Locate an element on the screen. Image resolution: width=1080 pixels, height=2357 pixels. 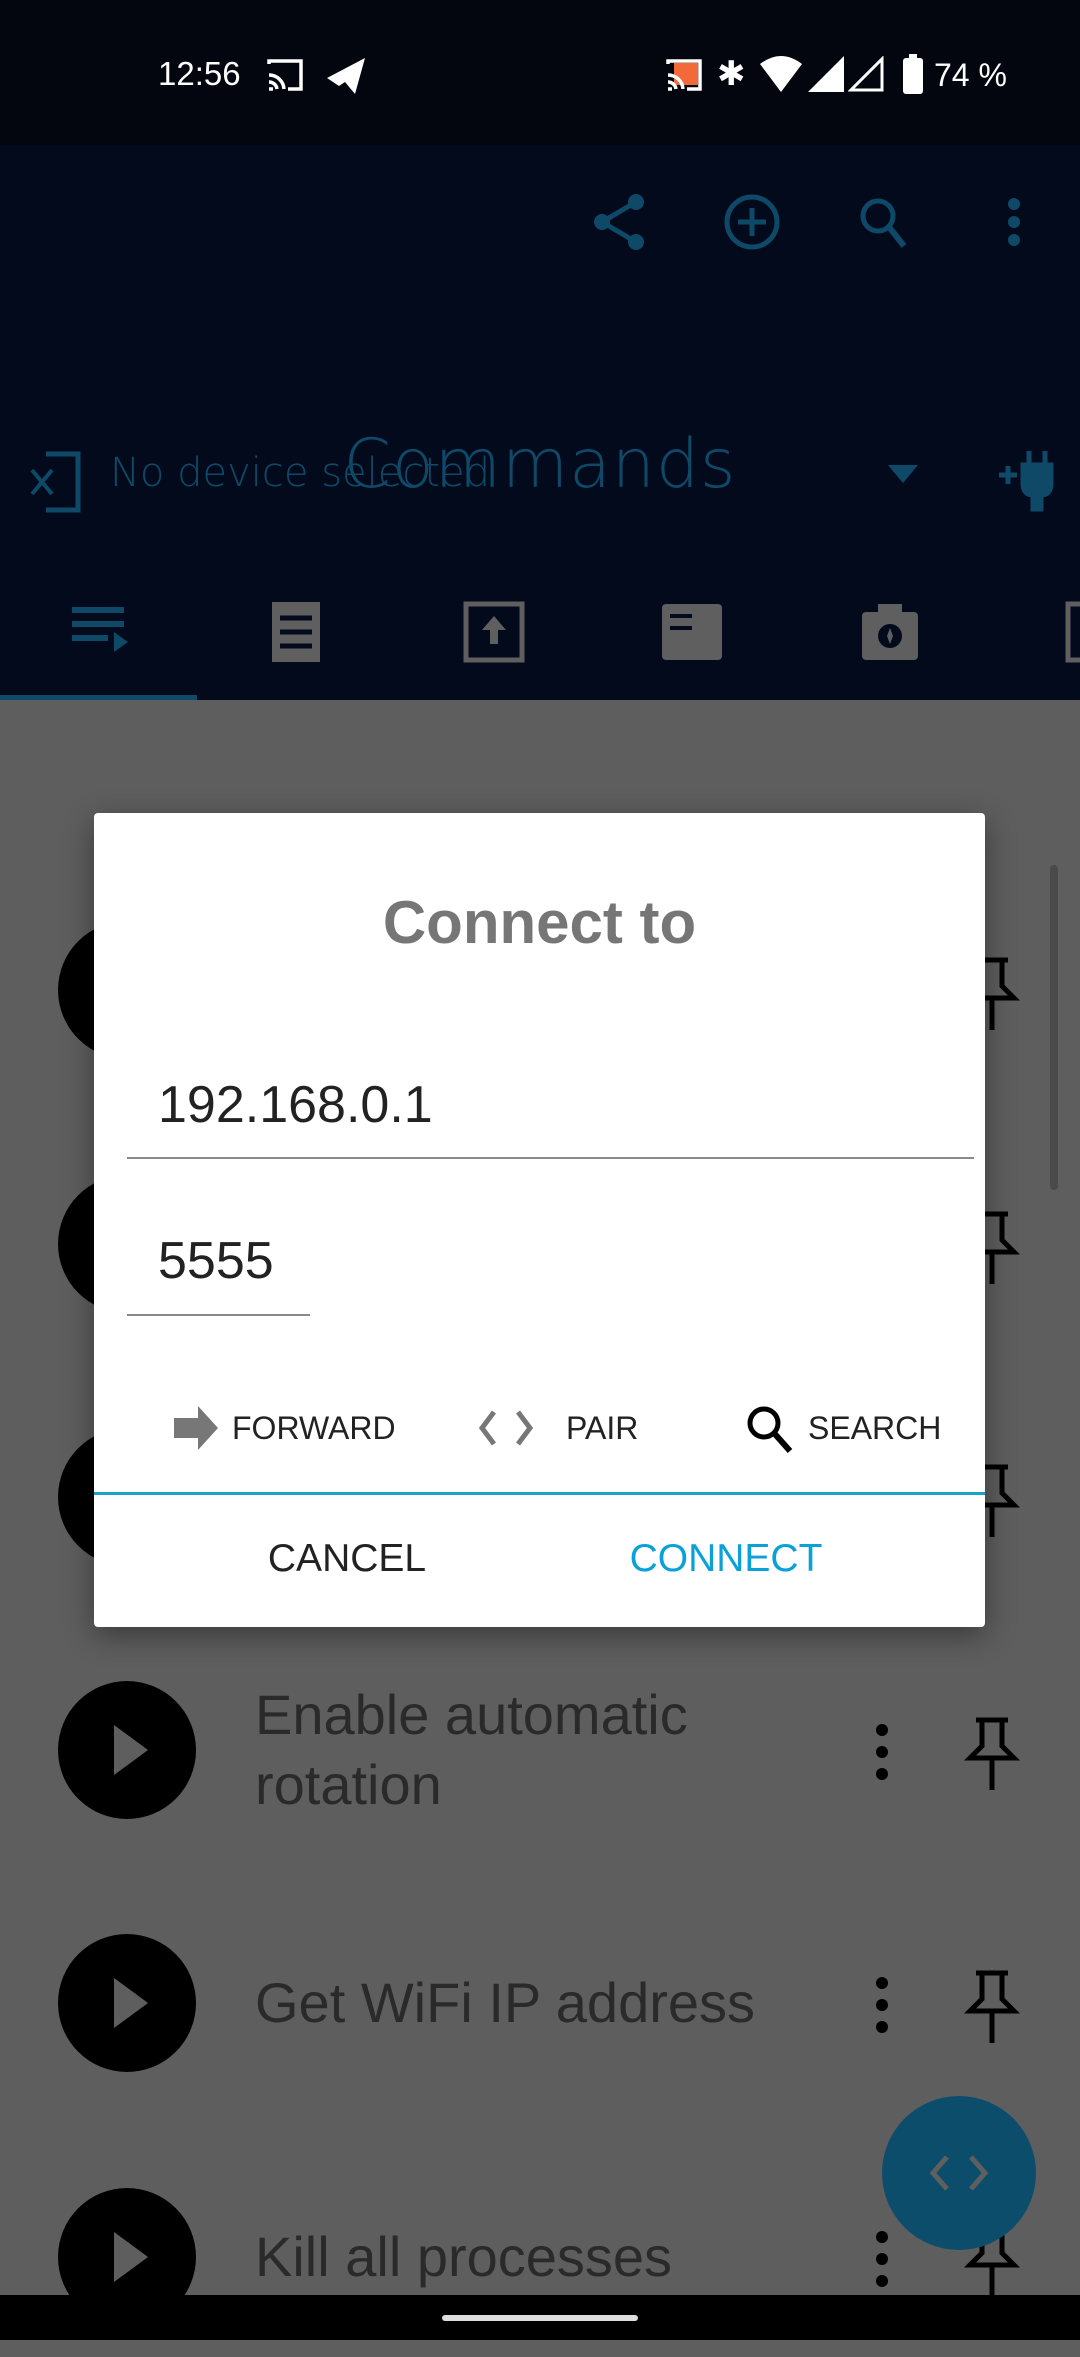
signal-icon is located at coordinates (826, 74).